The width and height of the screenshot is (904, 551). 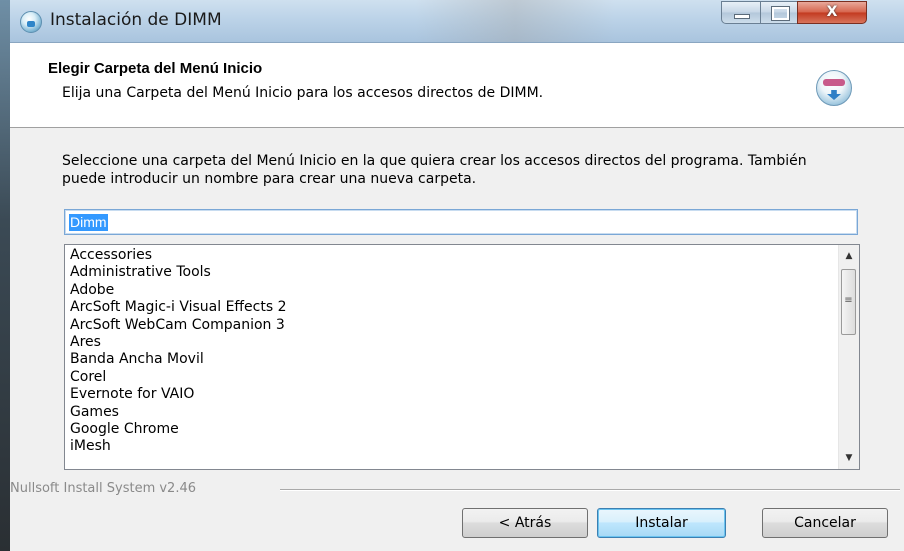 What do you see at coordinates (825, 523) in the screenshot?
I see `cancel-button: Cancelar` at bounding box center [825, 523].